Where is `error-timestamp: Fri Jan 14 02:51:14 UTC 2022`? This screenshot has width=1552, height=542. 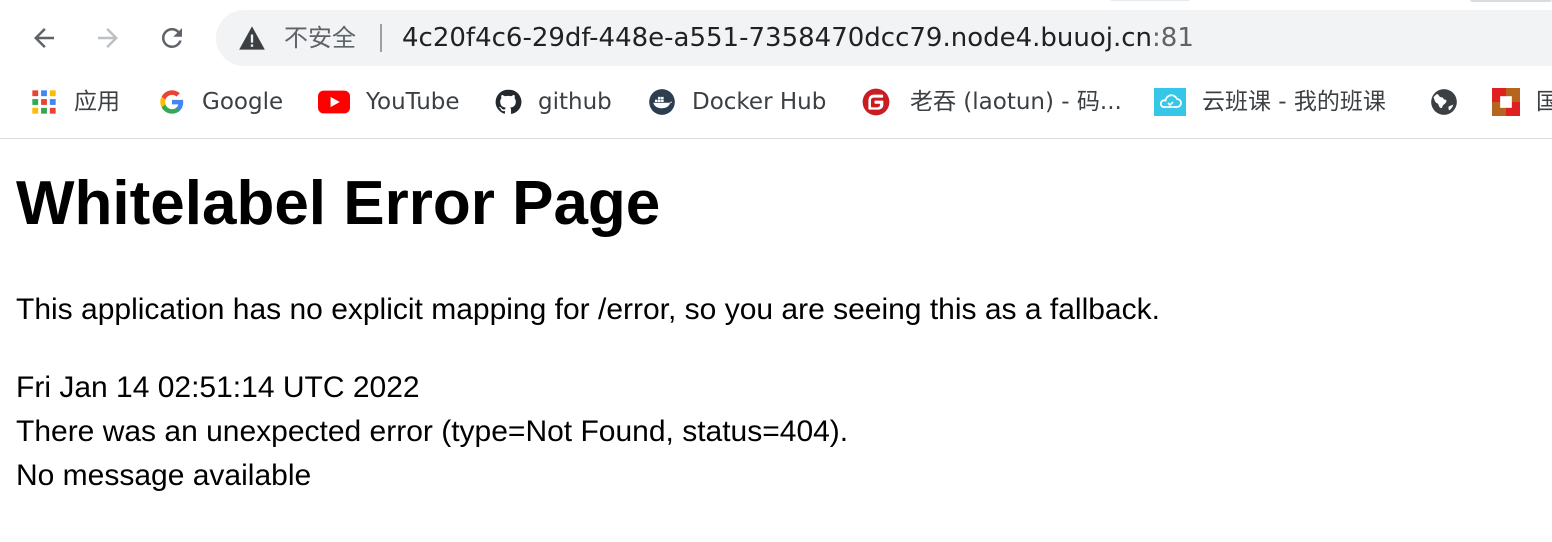 error-timestamp: Fri Jan 14 02:51:14 UTC 2022 is located at coordinates (218, 387).